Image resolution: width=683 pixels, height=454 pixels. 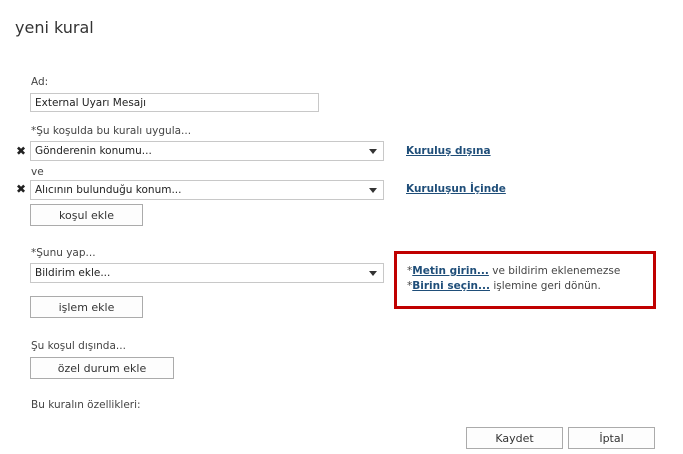 I want to click on add-exception-button: özel durum ekle, so click(x=102, y=368).